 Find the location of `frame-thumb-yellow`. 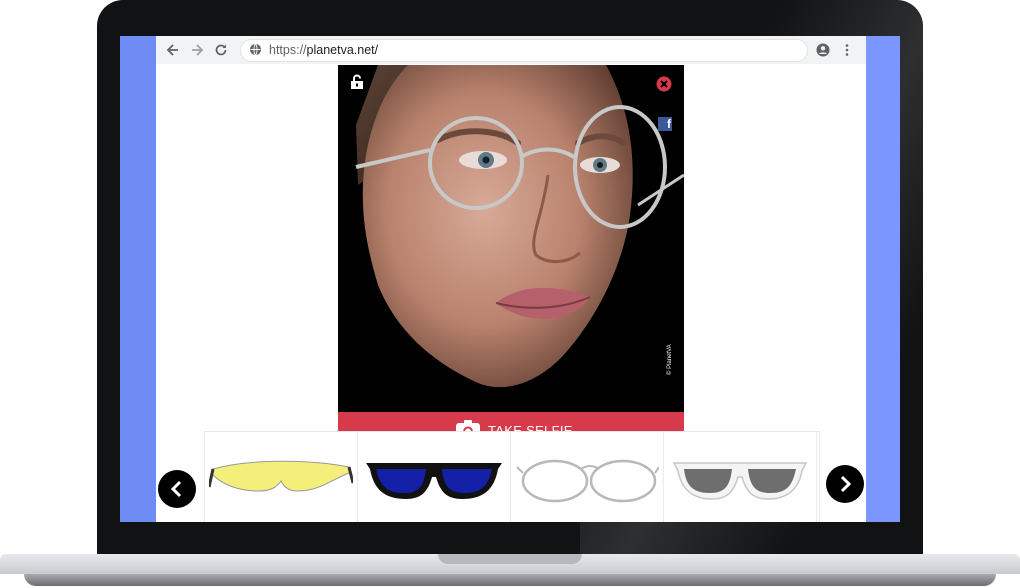

frame-thumb-yellow is located at coordinates (281, 477).